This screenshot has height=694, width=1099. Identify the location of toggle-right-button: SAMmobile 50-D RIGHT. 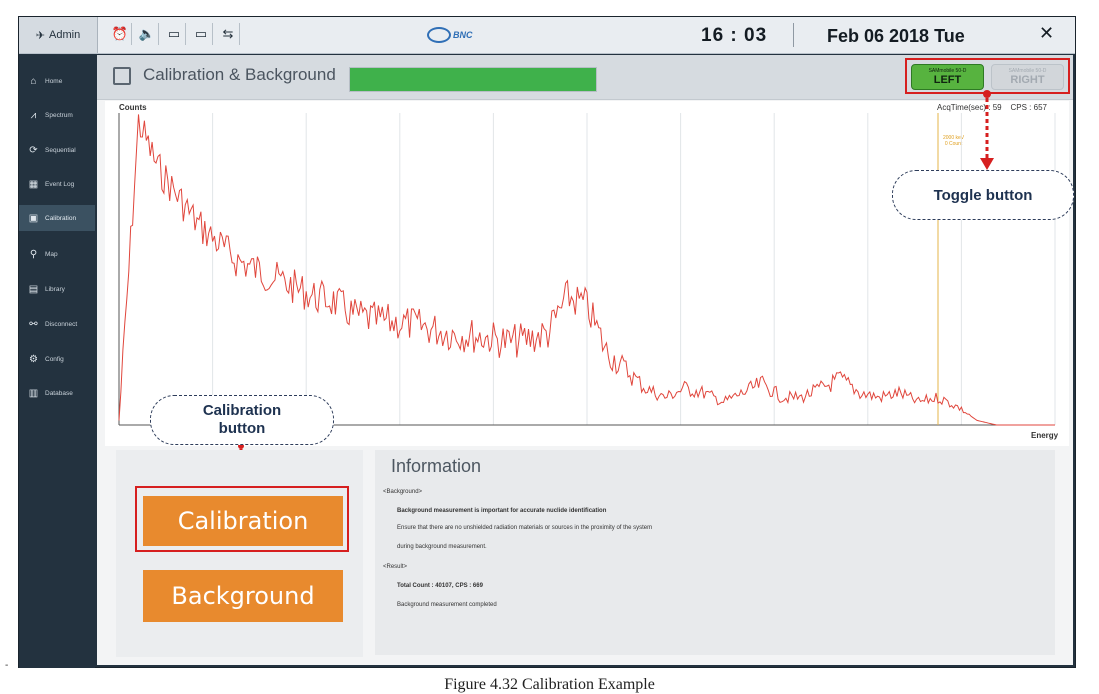
(1027, 77).